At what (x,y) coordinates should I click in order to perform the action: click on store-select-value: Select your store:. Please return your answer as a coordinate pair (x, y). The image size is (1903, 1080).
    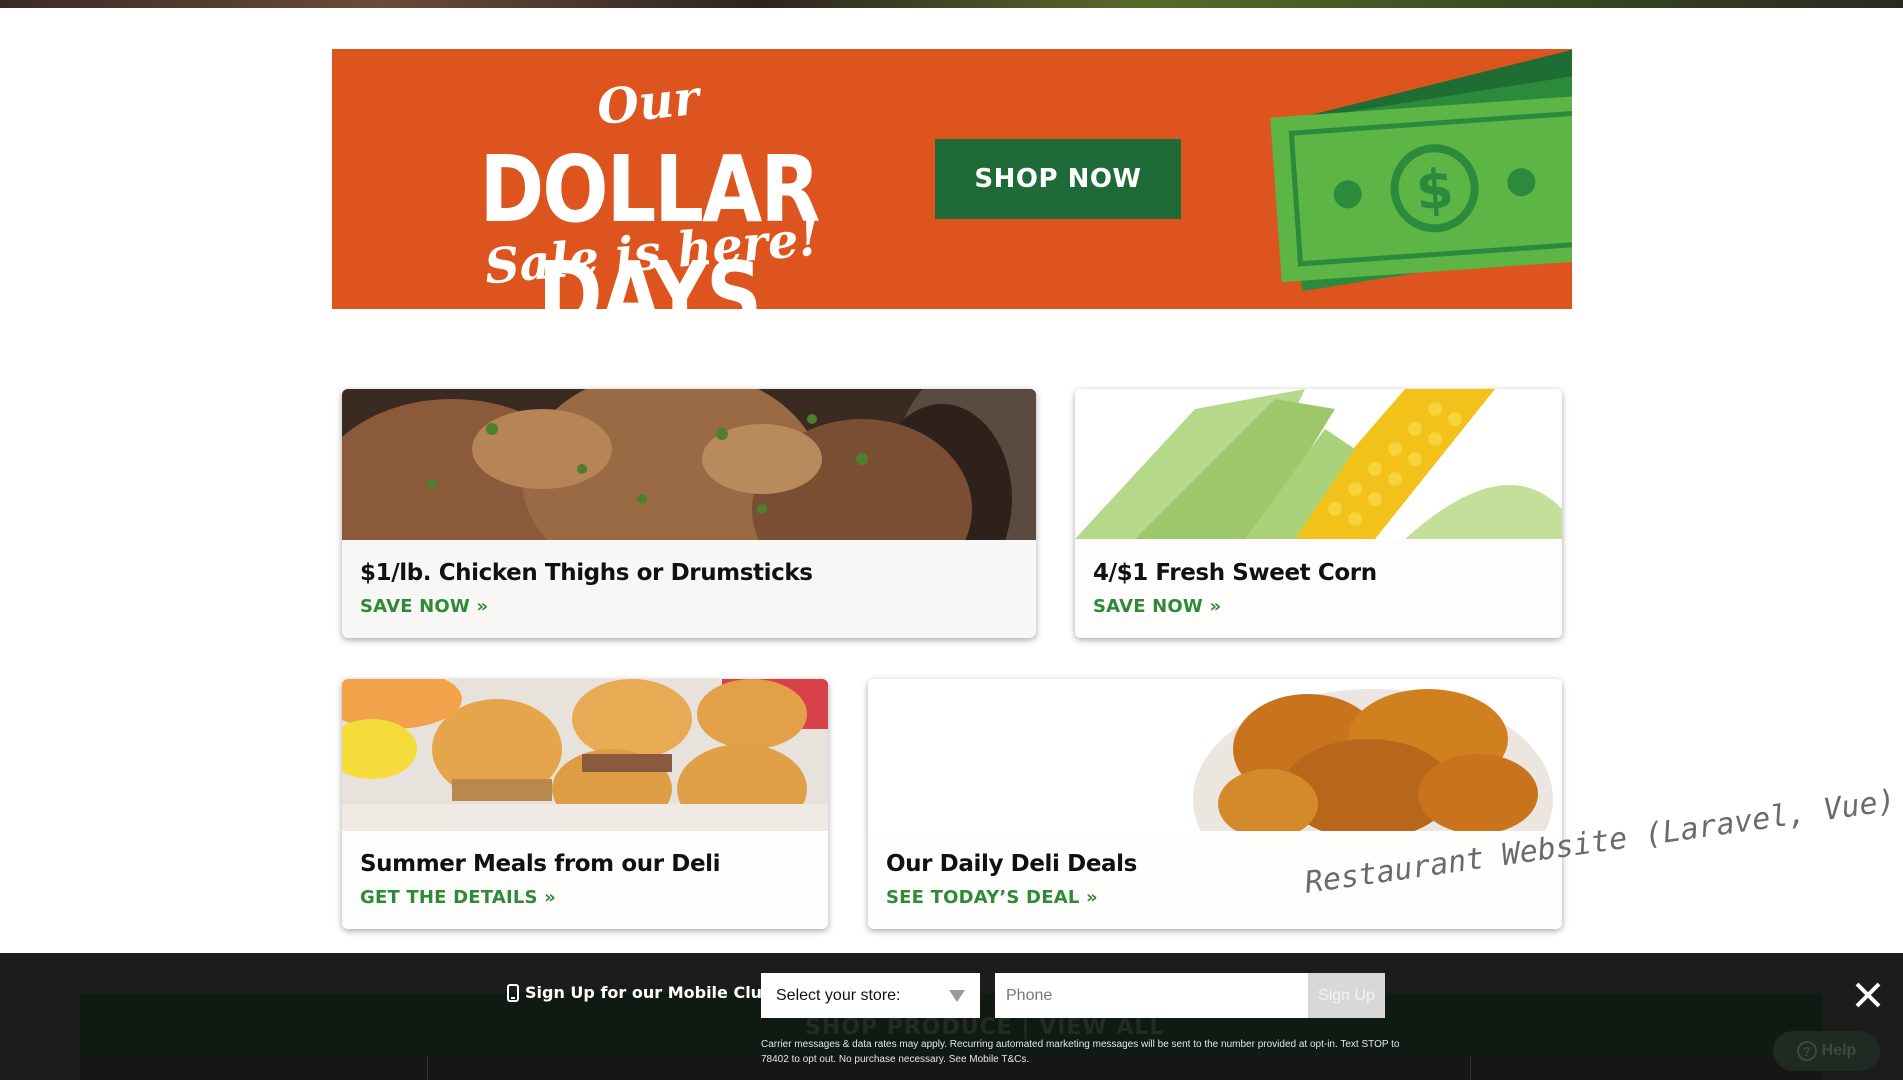
    Looking at the image, I should click on (838, 995).